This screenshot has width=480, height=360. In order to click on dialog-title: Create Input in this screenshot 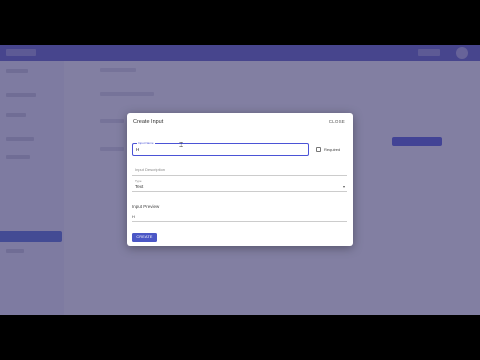, I will do `click(148, 122)`.